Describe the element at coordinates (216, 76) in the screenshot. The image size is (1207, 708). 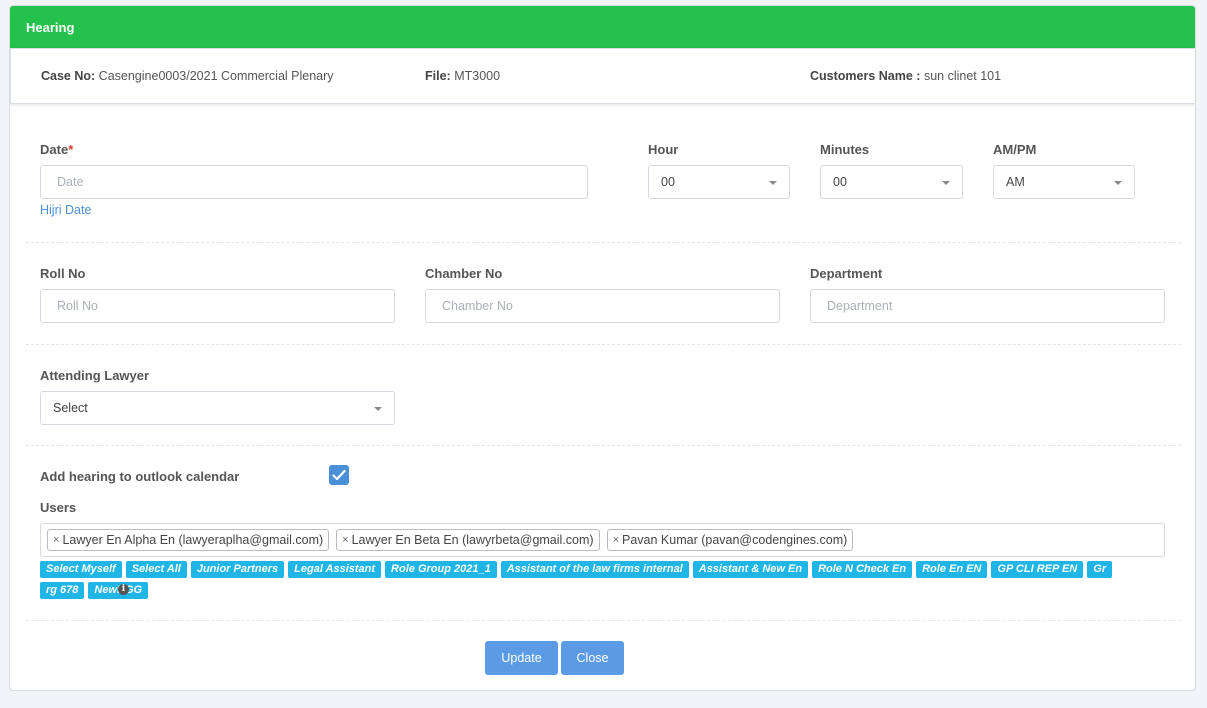
I see `case-number-value: Casengine0003/2021 Commercial Plenary` at that location.